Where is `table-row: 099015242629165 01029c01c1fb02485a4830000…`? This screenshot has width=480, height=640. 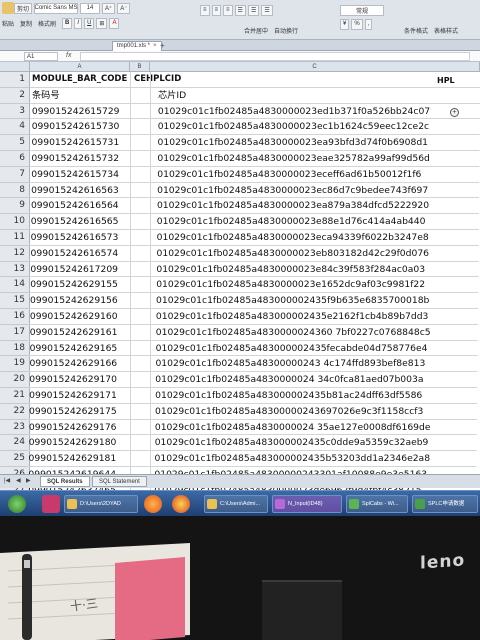 table-row: 099015242629165 01029c01c1fb02485a4830000… is located at coordinates (252, 349).